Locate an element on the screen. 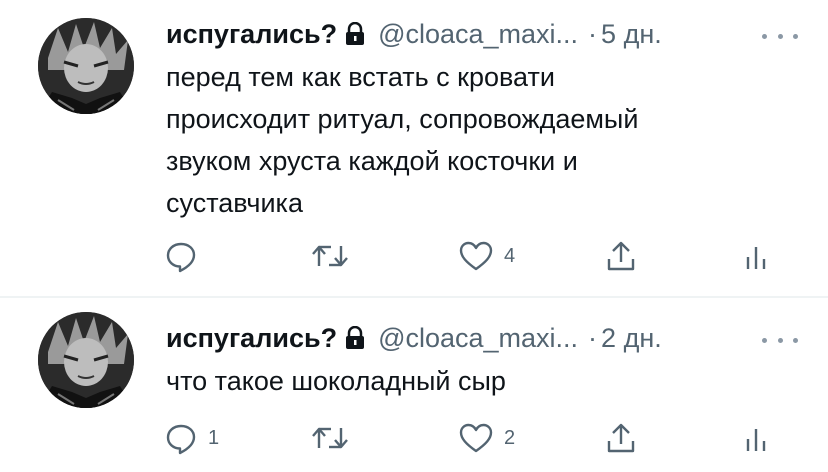  reply-count: 1 is located at coordinates (214, 437).